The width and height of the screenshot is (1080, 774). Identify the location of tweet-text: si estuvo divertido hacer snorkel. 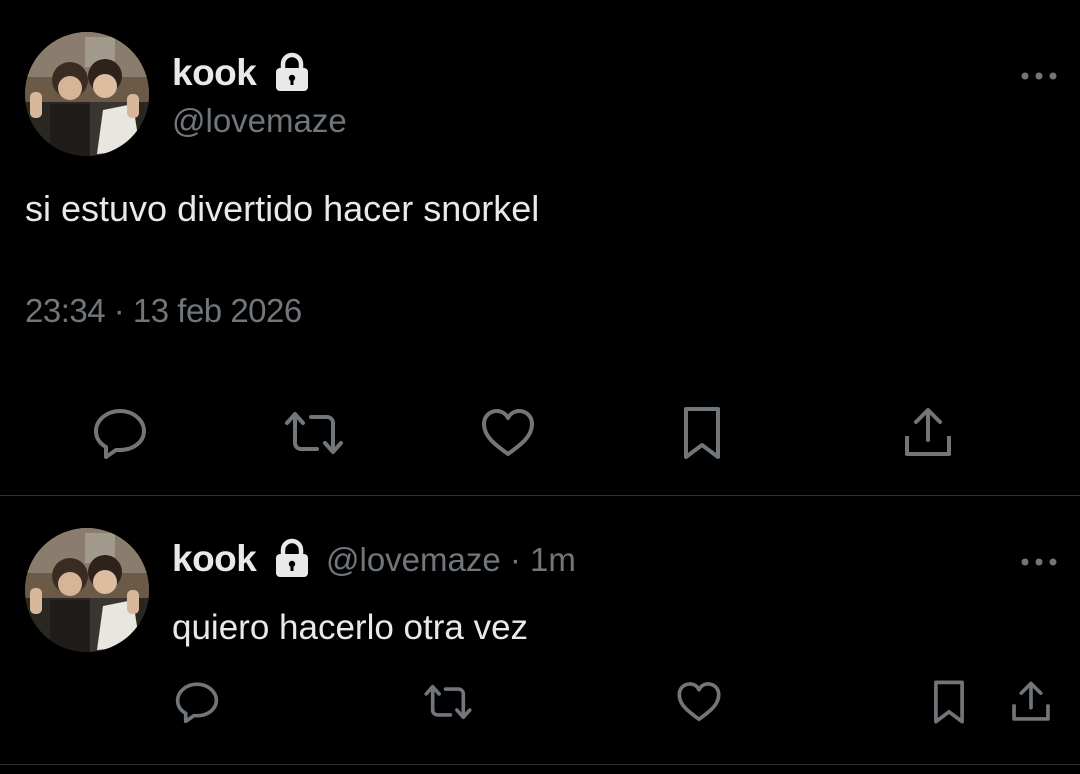
(282, 208).